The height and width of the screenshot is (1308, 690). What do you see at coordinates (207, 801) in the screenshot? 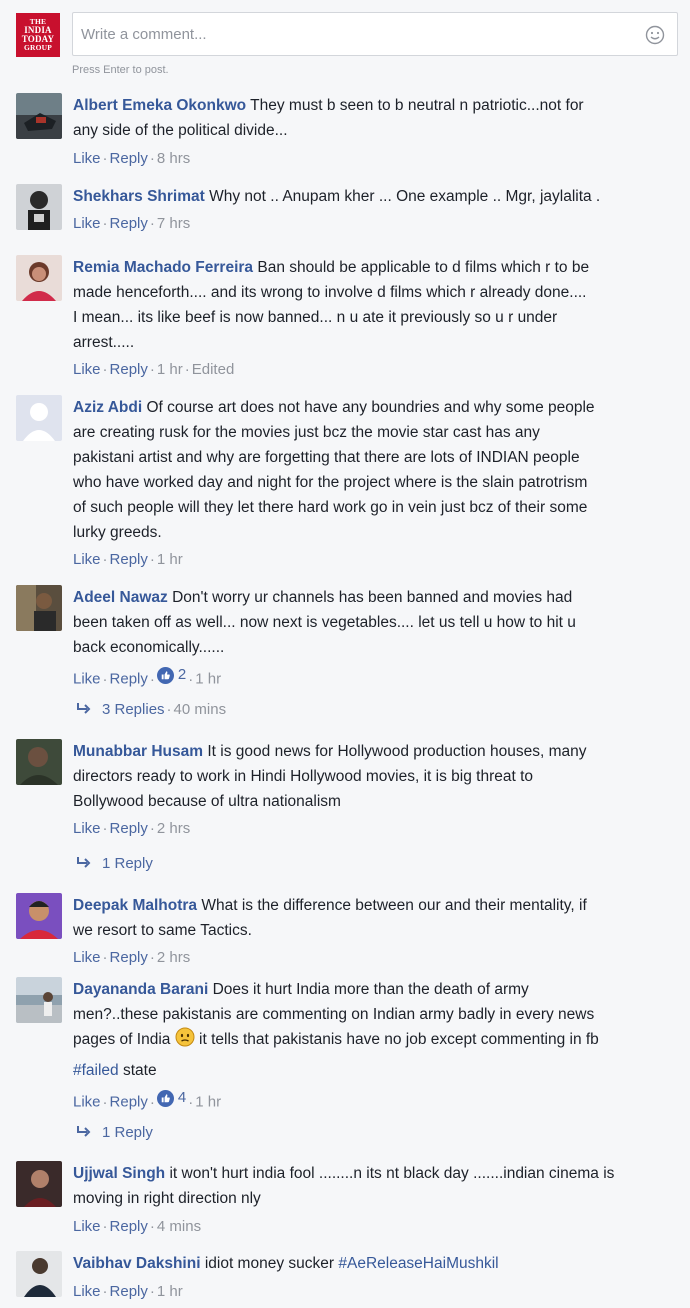
I see `comment-line: Bollywood because of ultra nationalism` at bounding box center [207, 801].